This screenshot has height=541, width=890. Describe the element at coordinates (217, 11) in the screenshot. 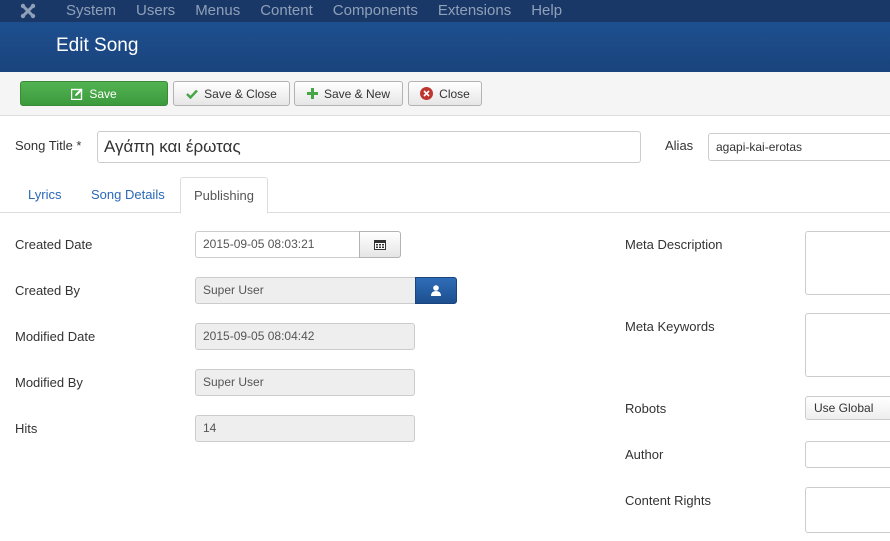

I see `menu-menus: Menus` at that location.